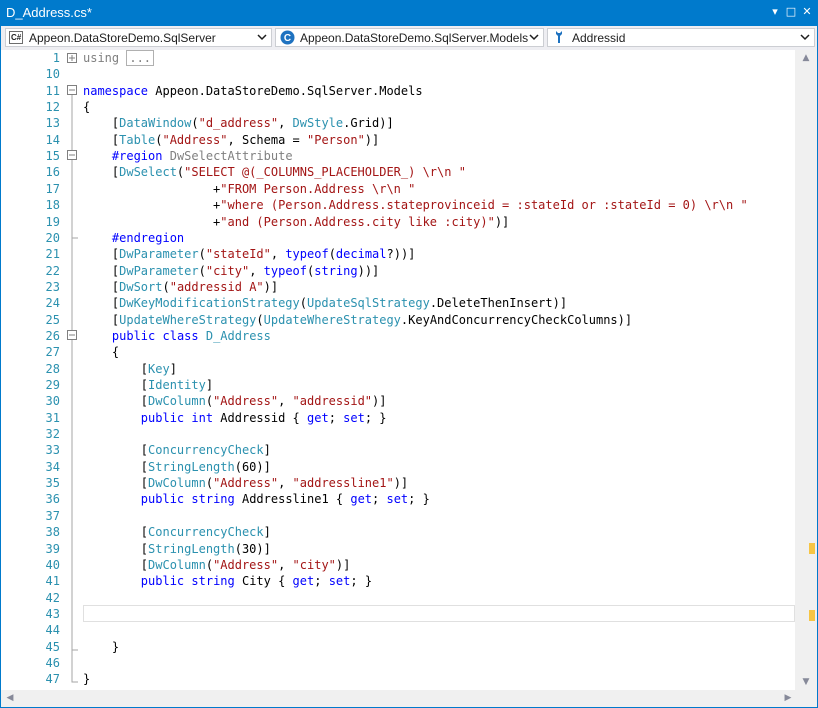 The width and height of the screenshot is (818, 708). What do you see at coordinates (807, 12) in the screenshot?
I see `close-icon: ✕` at bounding box center [807, 12].